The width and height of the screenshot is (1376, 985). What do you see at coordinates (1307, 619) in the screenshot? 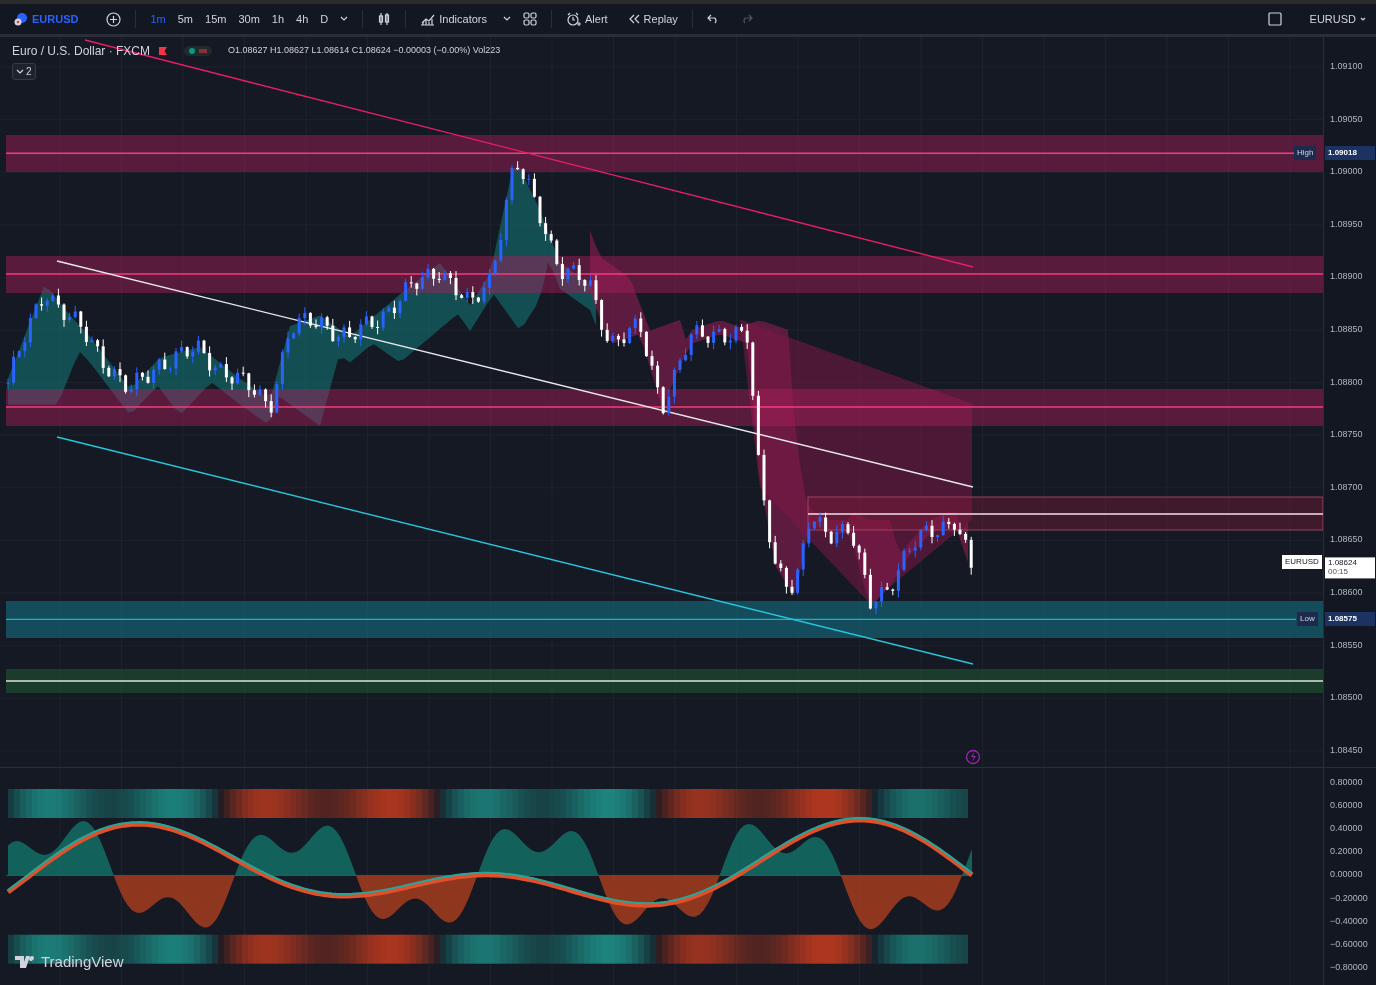
I see `low-label: Low` at bounding box center [1307, 619].